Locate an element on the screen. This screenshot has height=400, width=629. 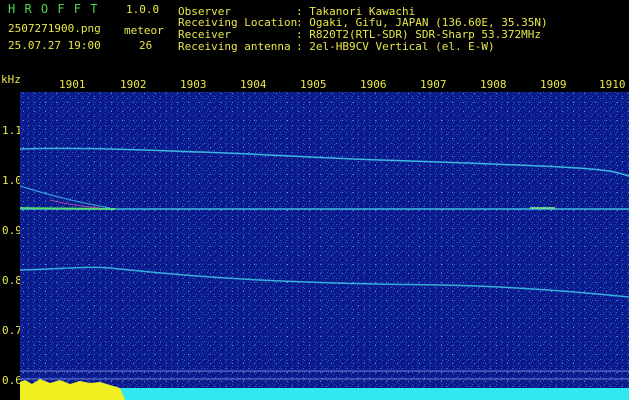
x-tick-label: 1901 is located at coordinates (72, 84).